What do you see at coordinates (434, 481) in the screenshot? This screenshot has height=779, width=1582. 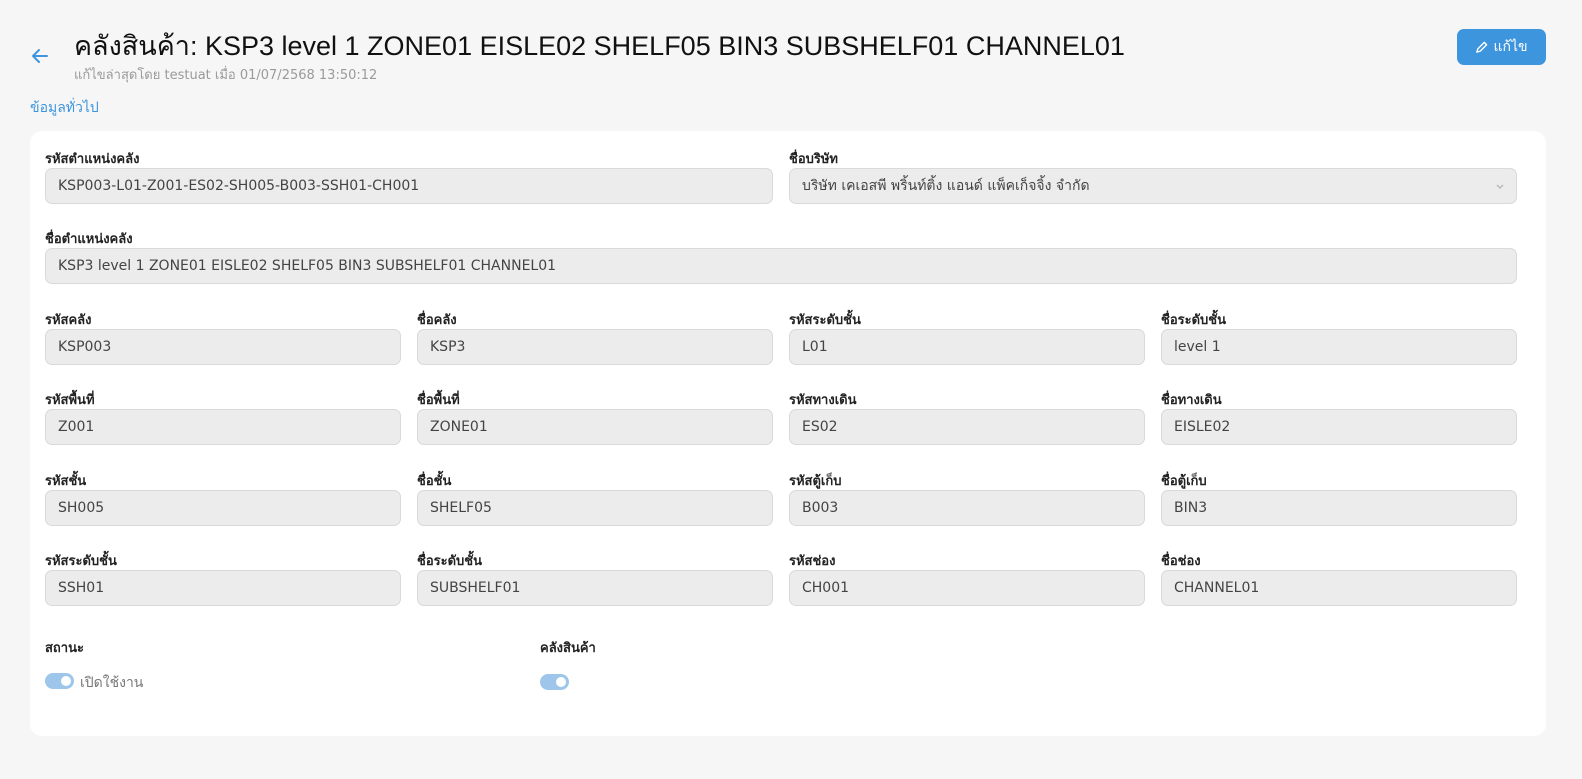 I see `shelf-name-label: ชื่อชั้น` at bounding box center [434, 481].